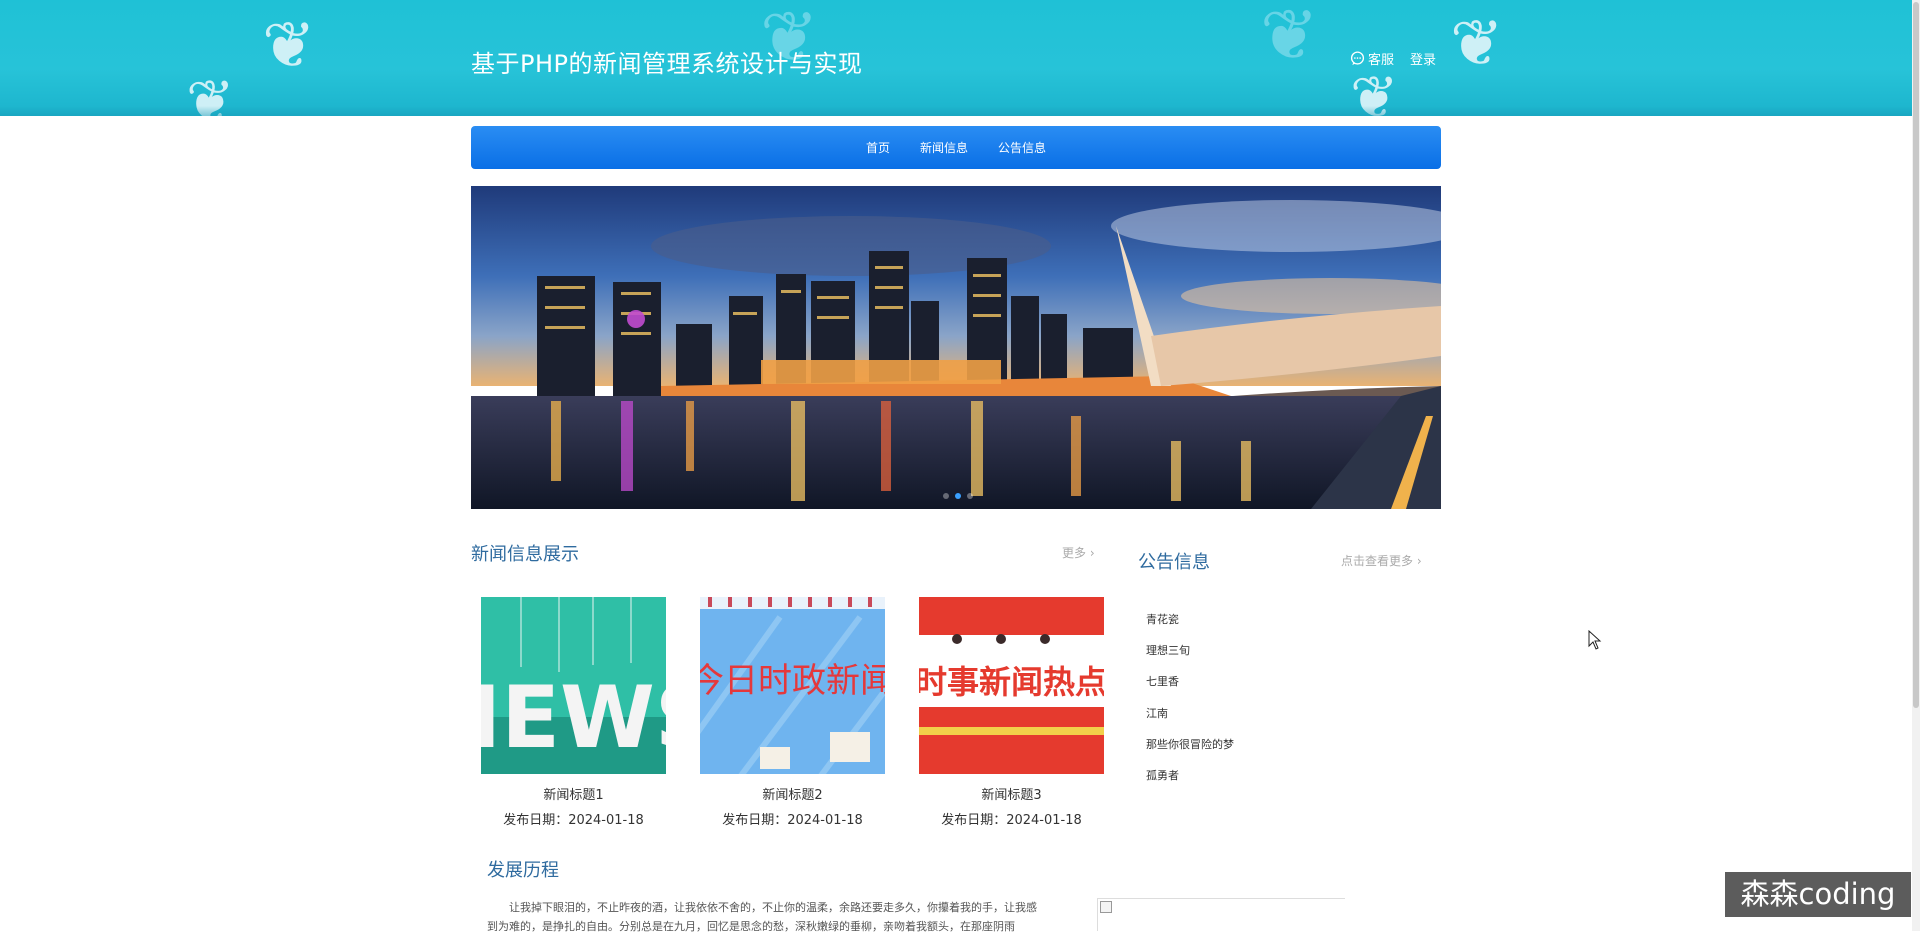  I want to click on page-scrollbar, so click(1916, 465).